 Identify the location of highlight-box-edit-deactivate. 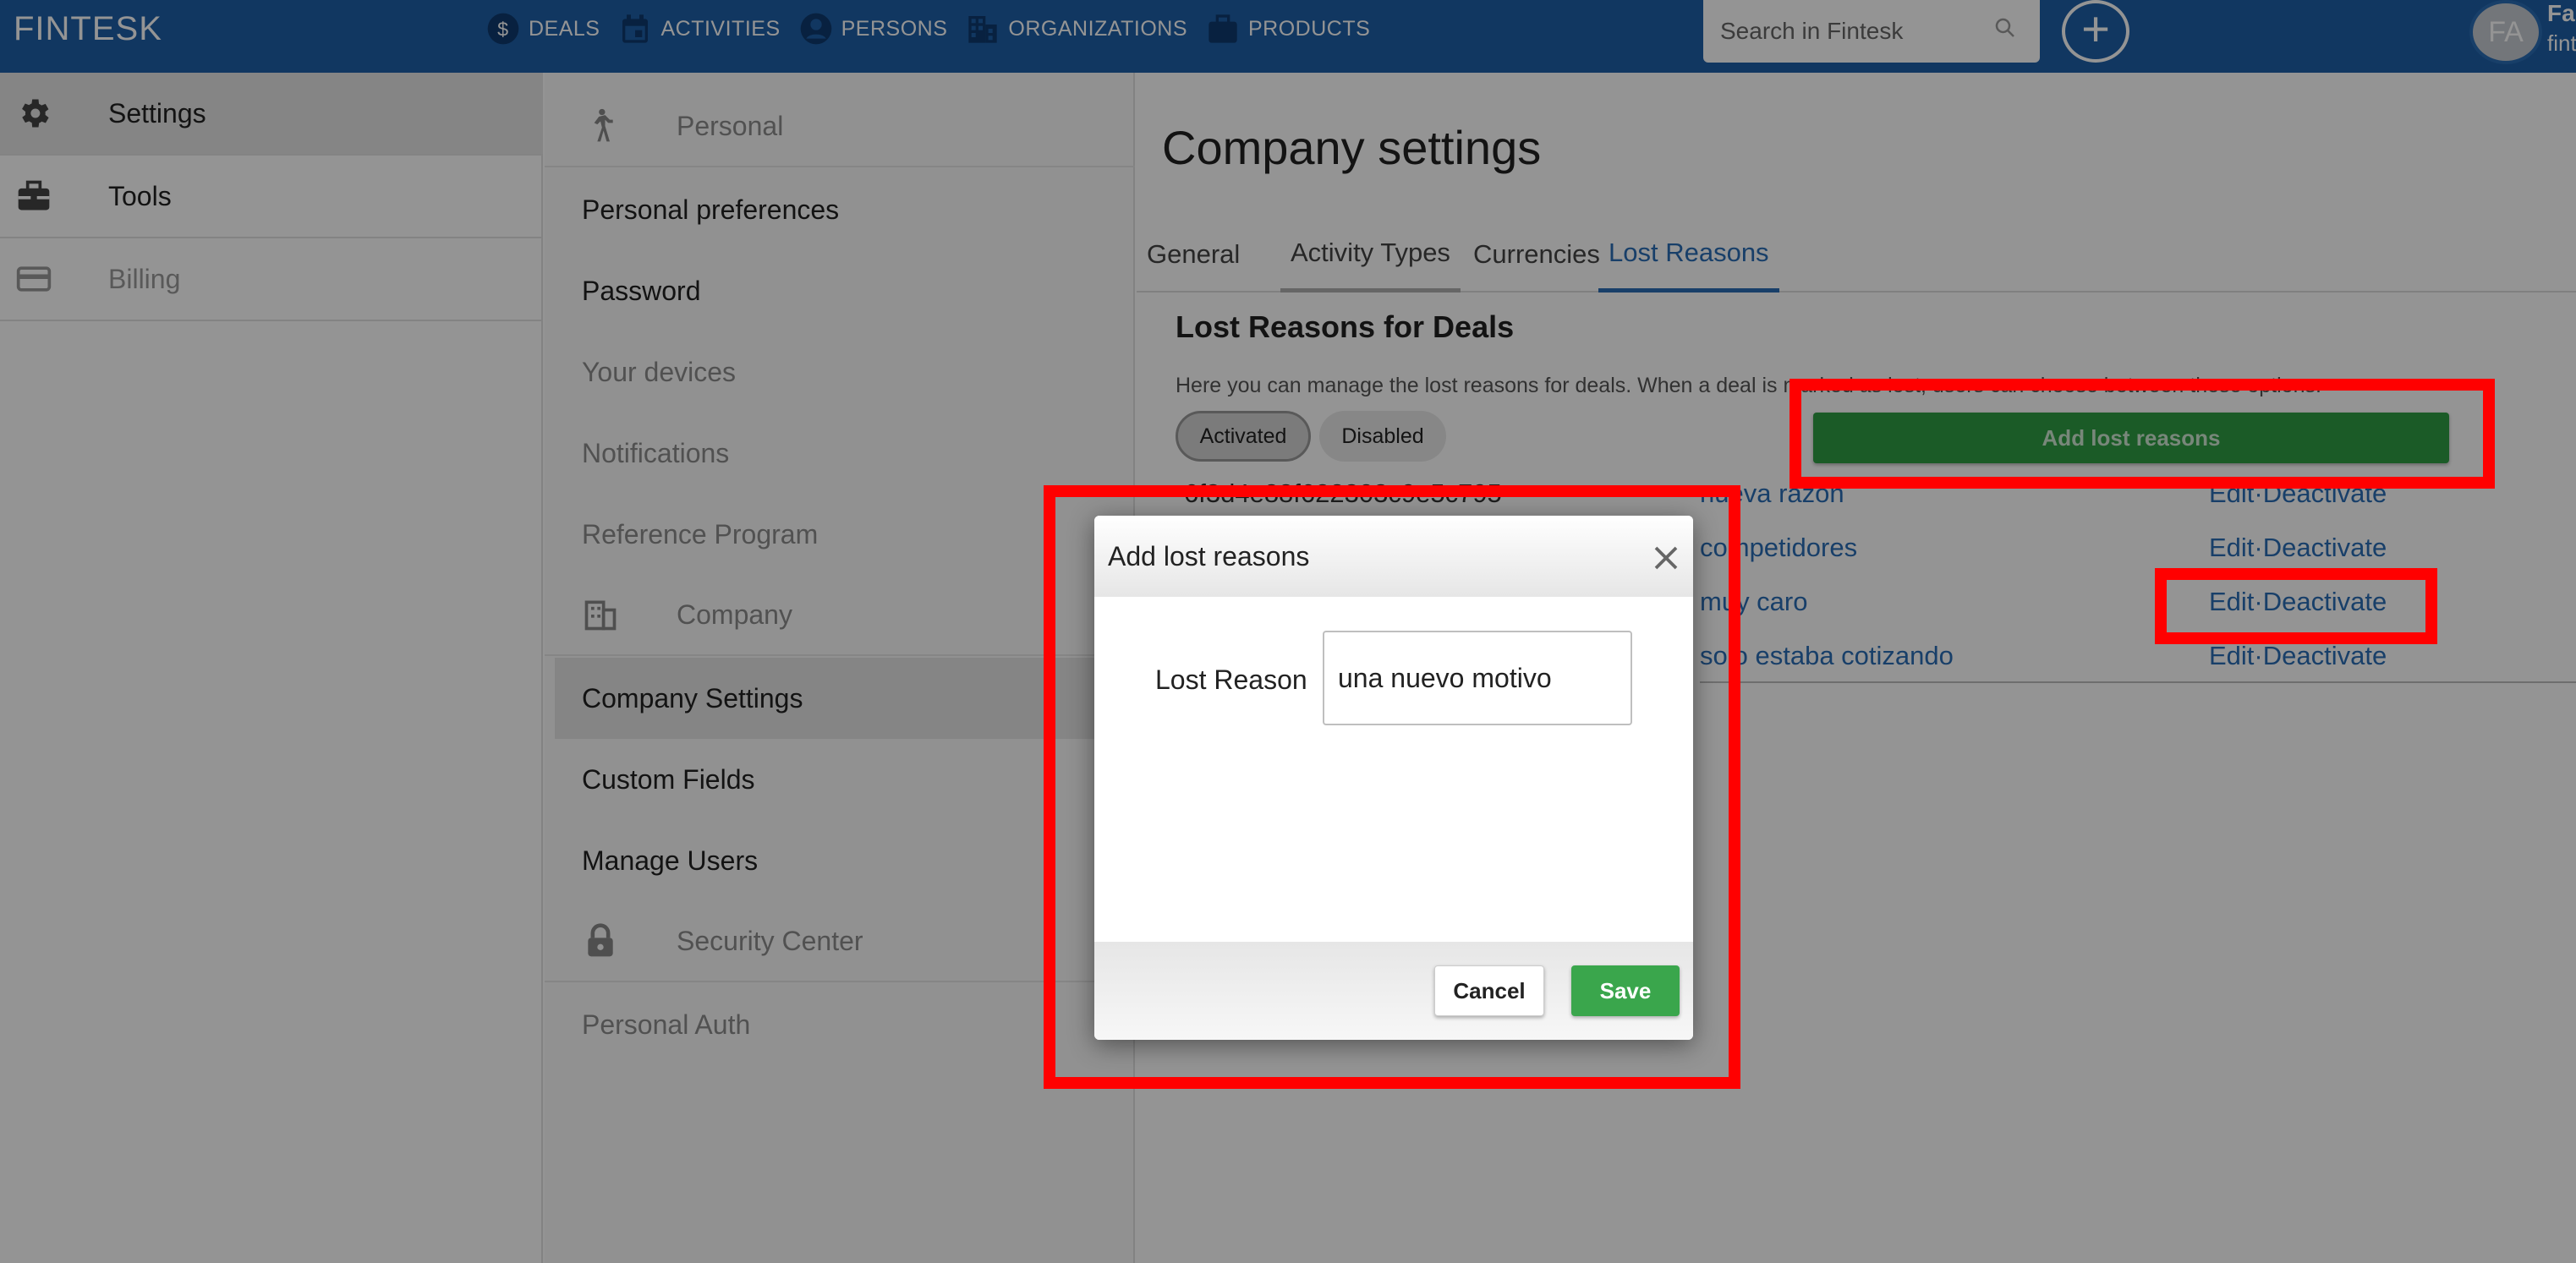
(2296, 606).